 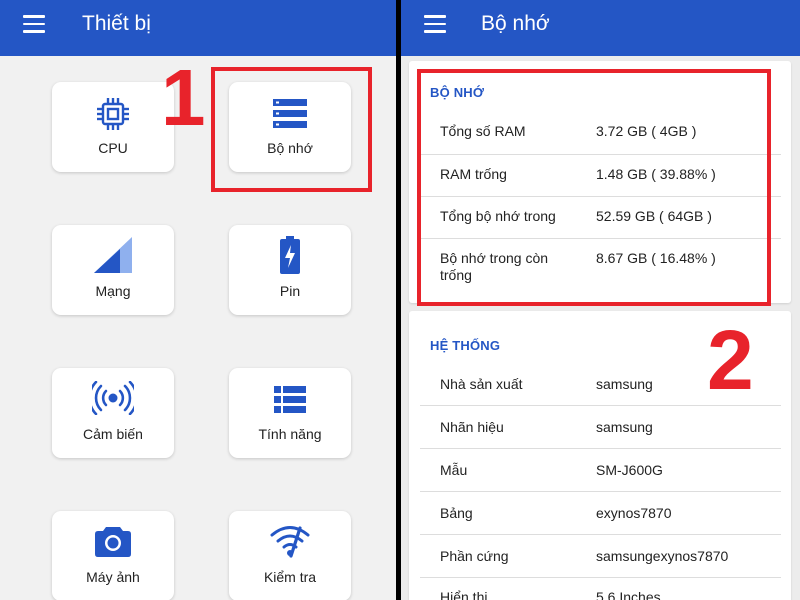 I want to click on tile-label: CPU, so click(x=113, y=148).